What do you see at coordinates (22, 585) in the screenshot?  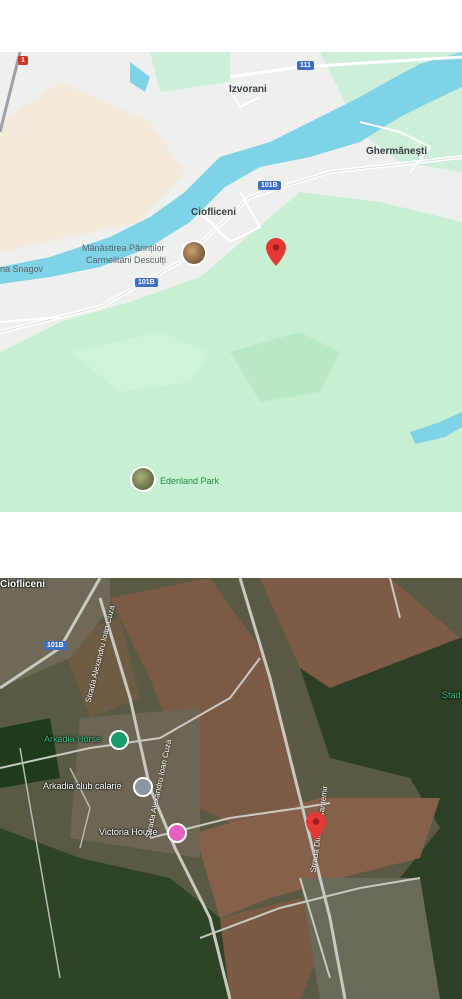 I see `sat-place-label-ciofliceni: Ciofliceni` at bounding box center [22, 585].